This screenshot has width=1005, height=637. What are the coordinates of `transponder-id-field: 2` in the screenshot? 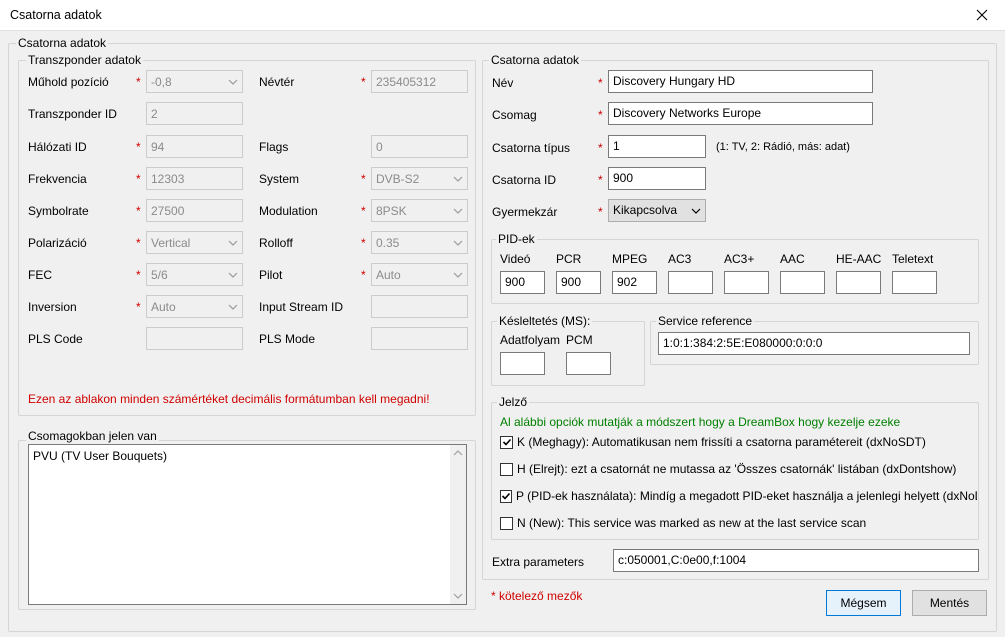 It's located at (194, 113).